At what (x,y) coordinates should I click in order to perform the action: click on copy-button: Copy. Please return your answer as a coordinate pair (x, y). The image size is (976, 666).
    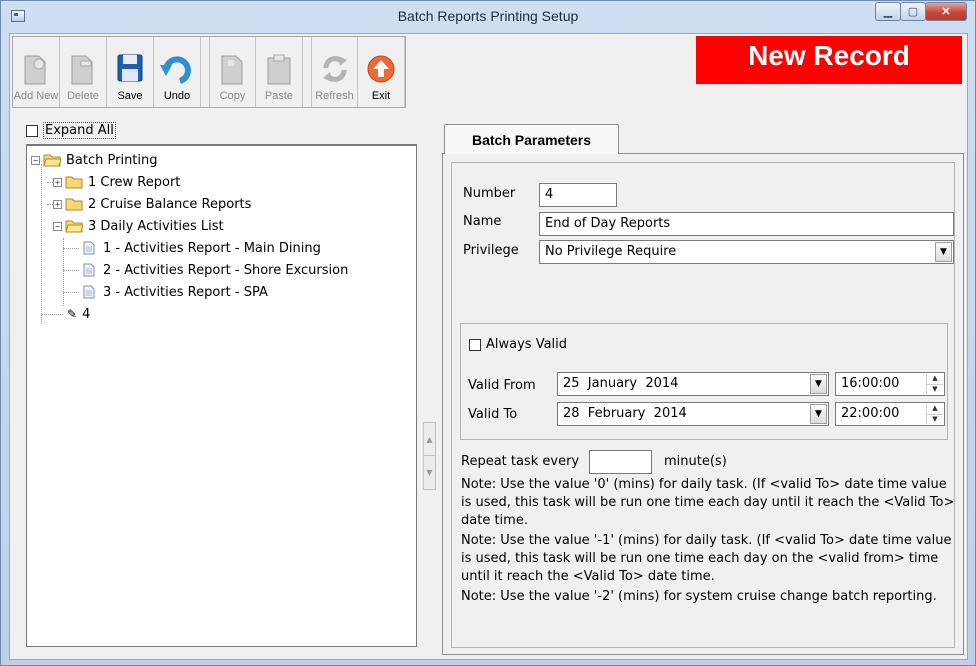
    Looking at the image, I should click on (232, 72).